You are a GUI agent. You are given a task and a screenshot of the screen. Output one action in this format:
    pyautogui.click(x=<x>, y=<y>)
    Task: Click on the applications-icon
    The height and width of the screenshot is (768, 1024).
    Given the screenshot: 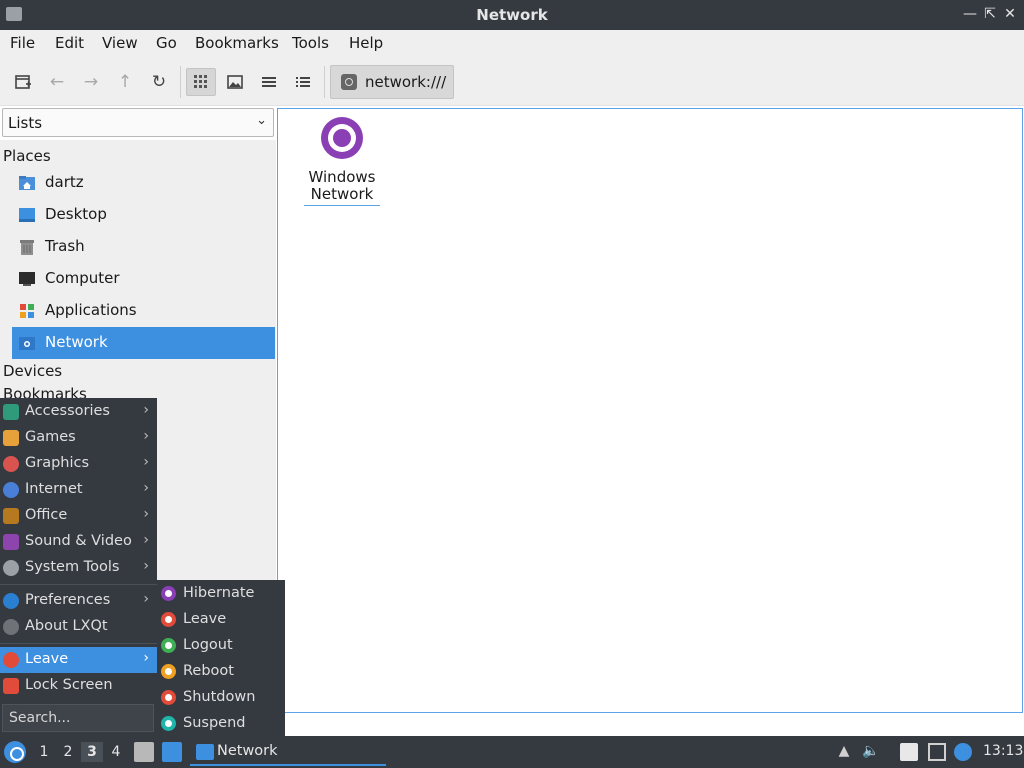 What is the action you would take?
    pyautogui.click(x=27, y=311)
    